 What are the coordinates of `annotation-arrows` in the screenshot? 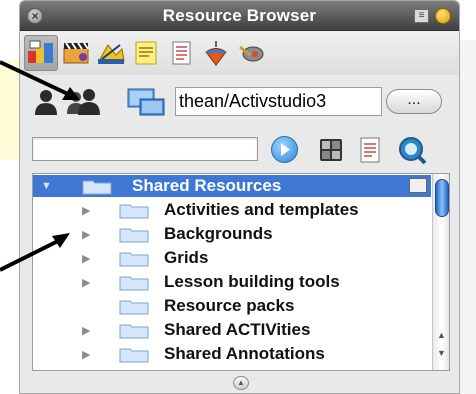 It's located at (40, 166).